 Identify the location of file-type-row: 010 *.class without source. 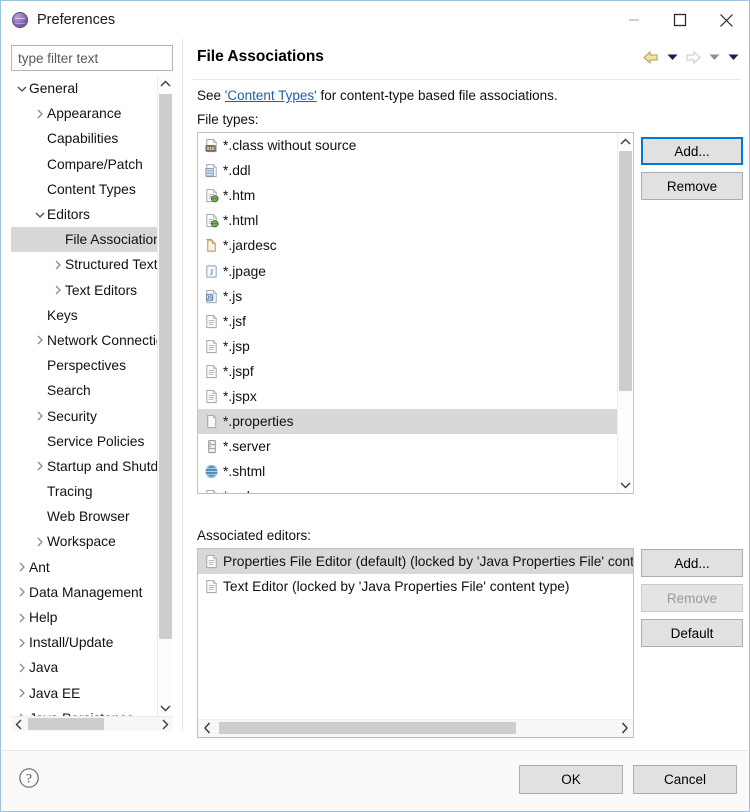
(408, 145).